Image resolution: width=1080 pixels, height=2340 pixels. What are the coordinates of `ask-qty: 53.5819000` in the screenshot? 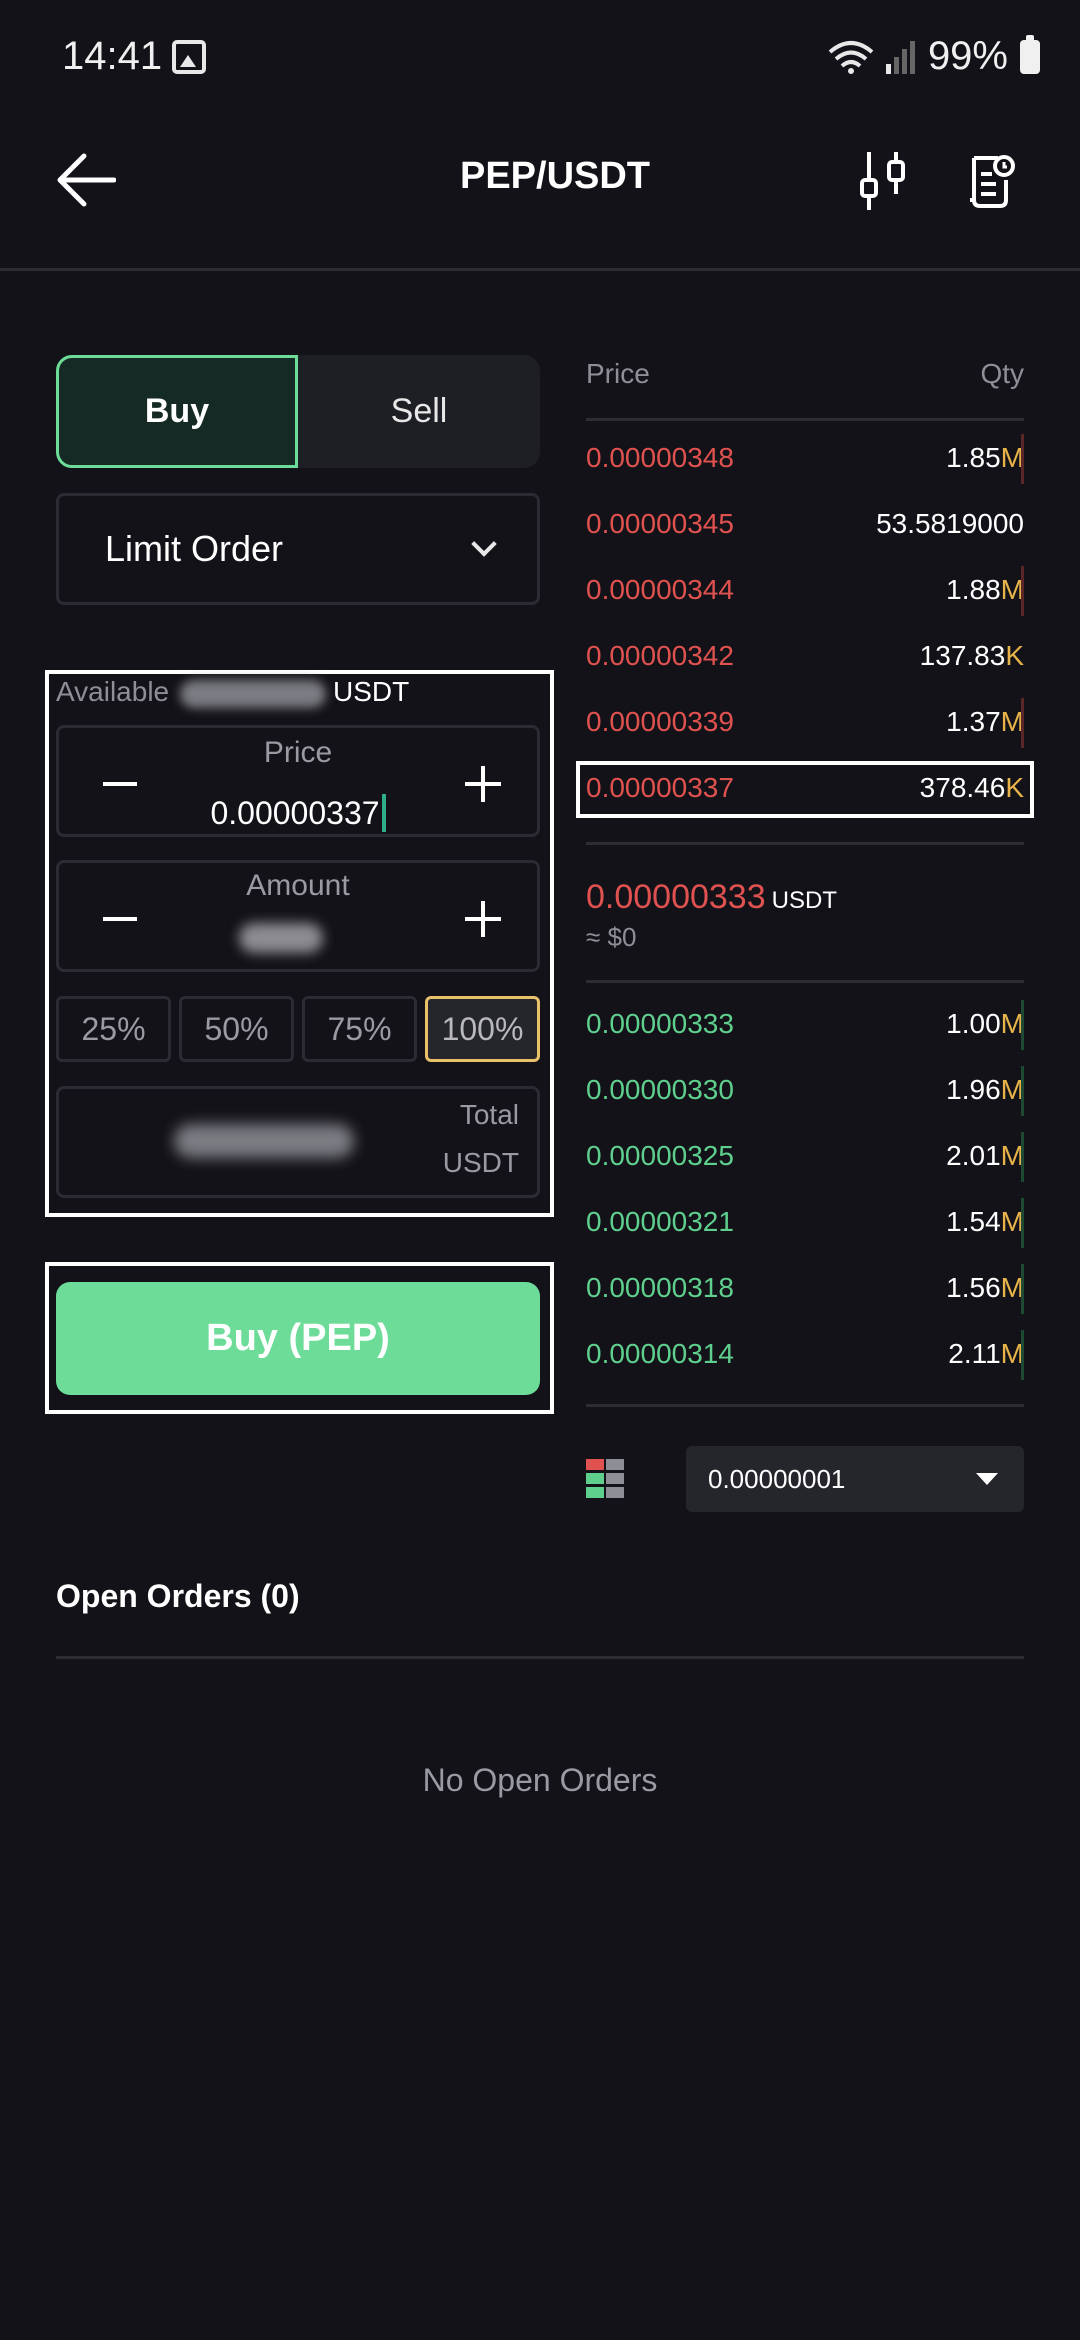 It's located at (950, 523).